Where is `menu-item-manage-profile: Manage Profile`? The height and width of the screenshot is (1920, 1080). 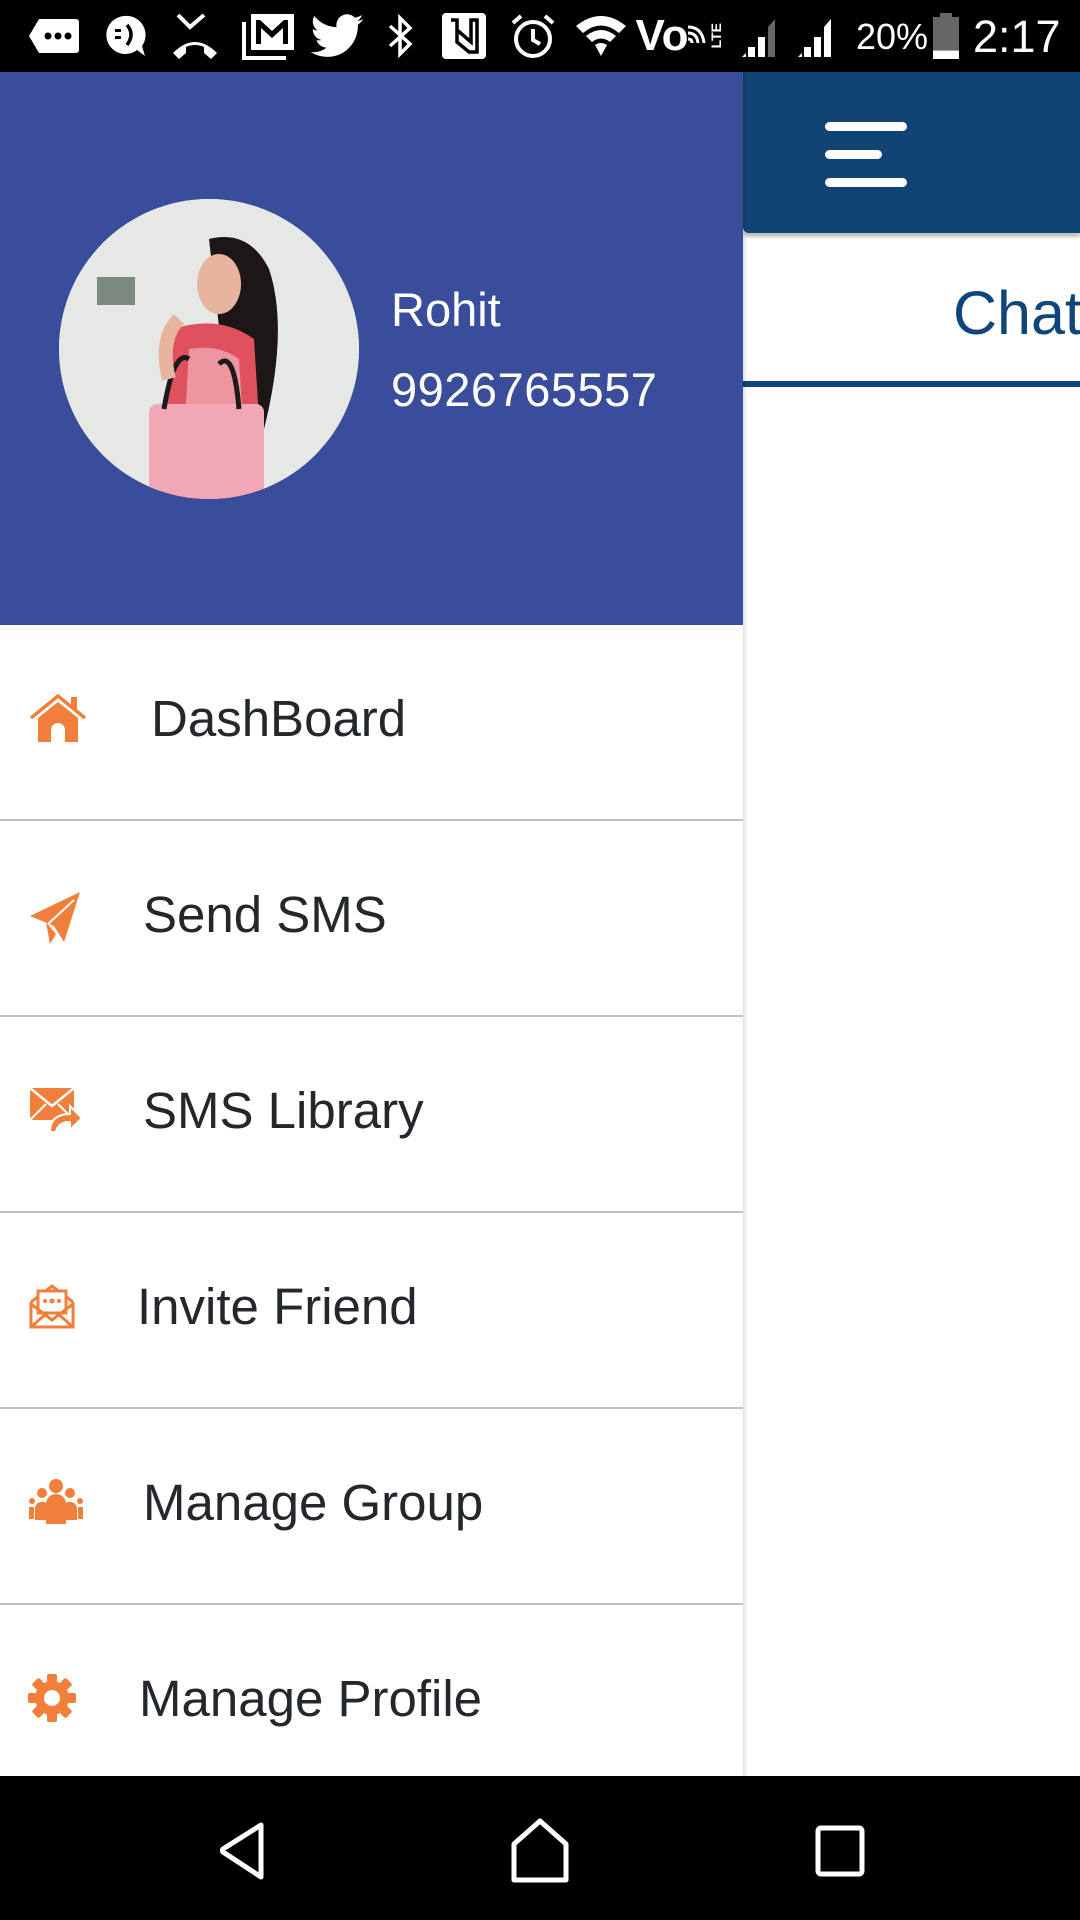 menu-item-manage-profile: Manage Profile is located at coordinates (371, 1691).